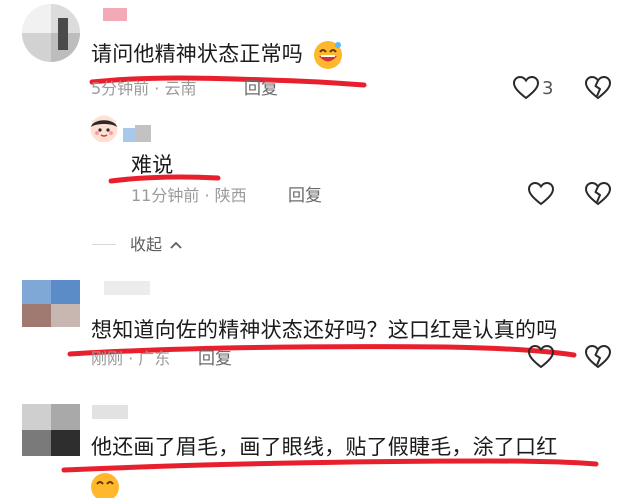 The image size is (636, 498). Describe the element at coordinates (107, 358) in the screenshot. I see `comment-time: 刚刚` at that location.